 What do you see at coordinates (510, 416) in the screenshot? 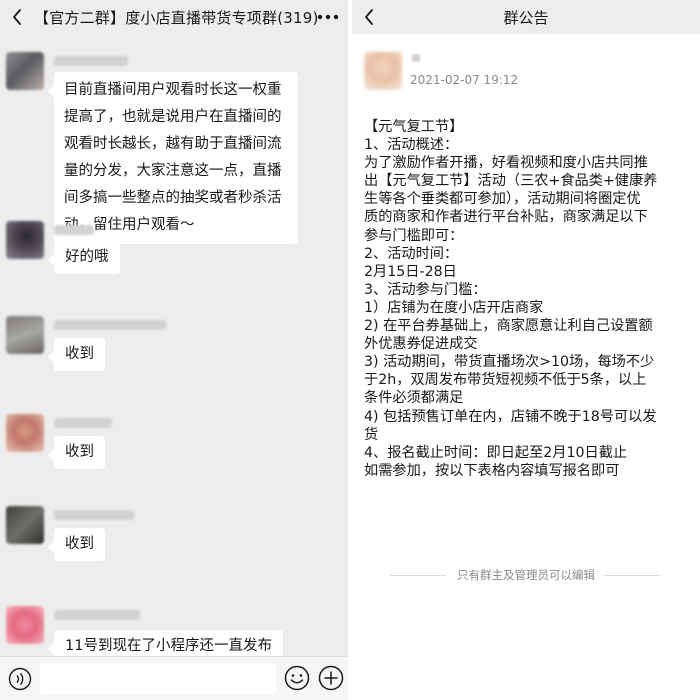
I see `notice-line: 4) 包括预售订单在内，店铺不晚于18号可以发` at bounding box center [510, 416].